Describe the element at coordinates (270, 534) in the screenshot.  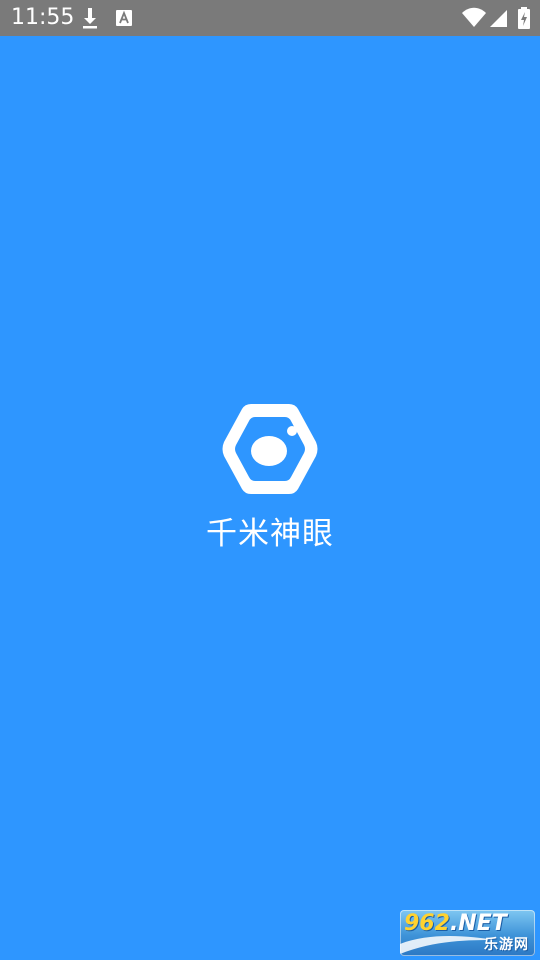
I see `app-name: 千米神眼` at that location.